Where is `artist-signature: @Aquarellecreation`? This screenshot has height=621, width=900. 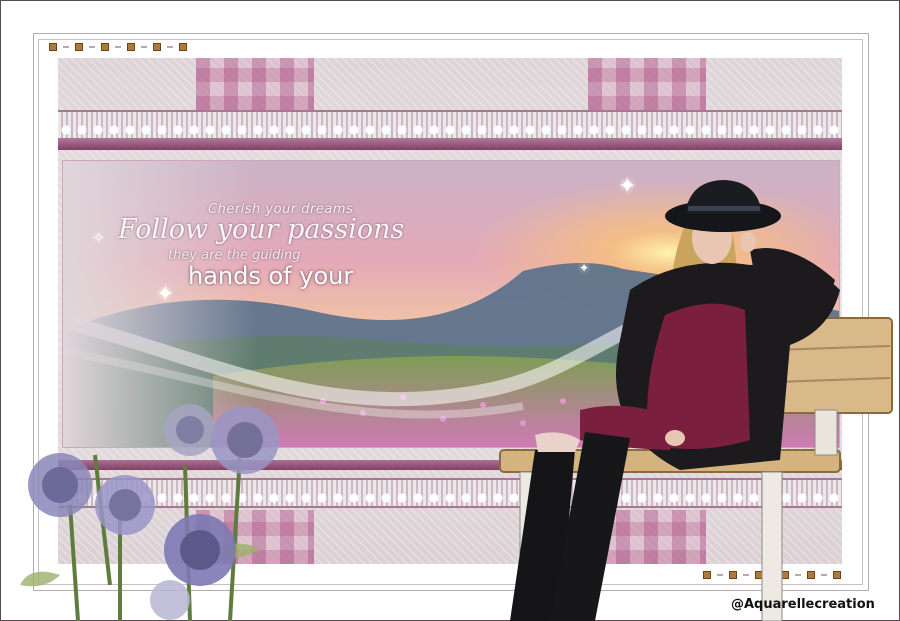
artist-signature: @Aquarellecreation is located at coordinates (803, 604).